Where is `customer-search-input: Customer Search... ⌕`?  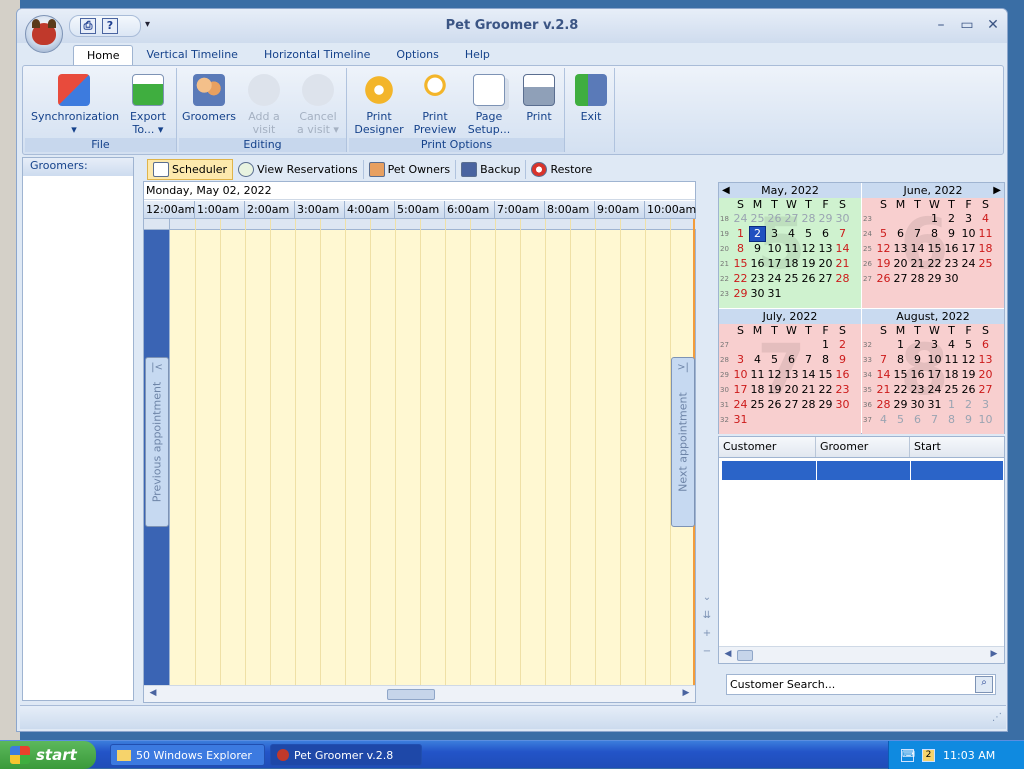
customer-search-input: Customer Search... ⌕ is located at coordinates (861, 684).